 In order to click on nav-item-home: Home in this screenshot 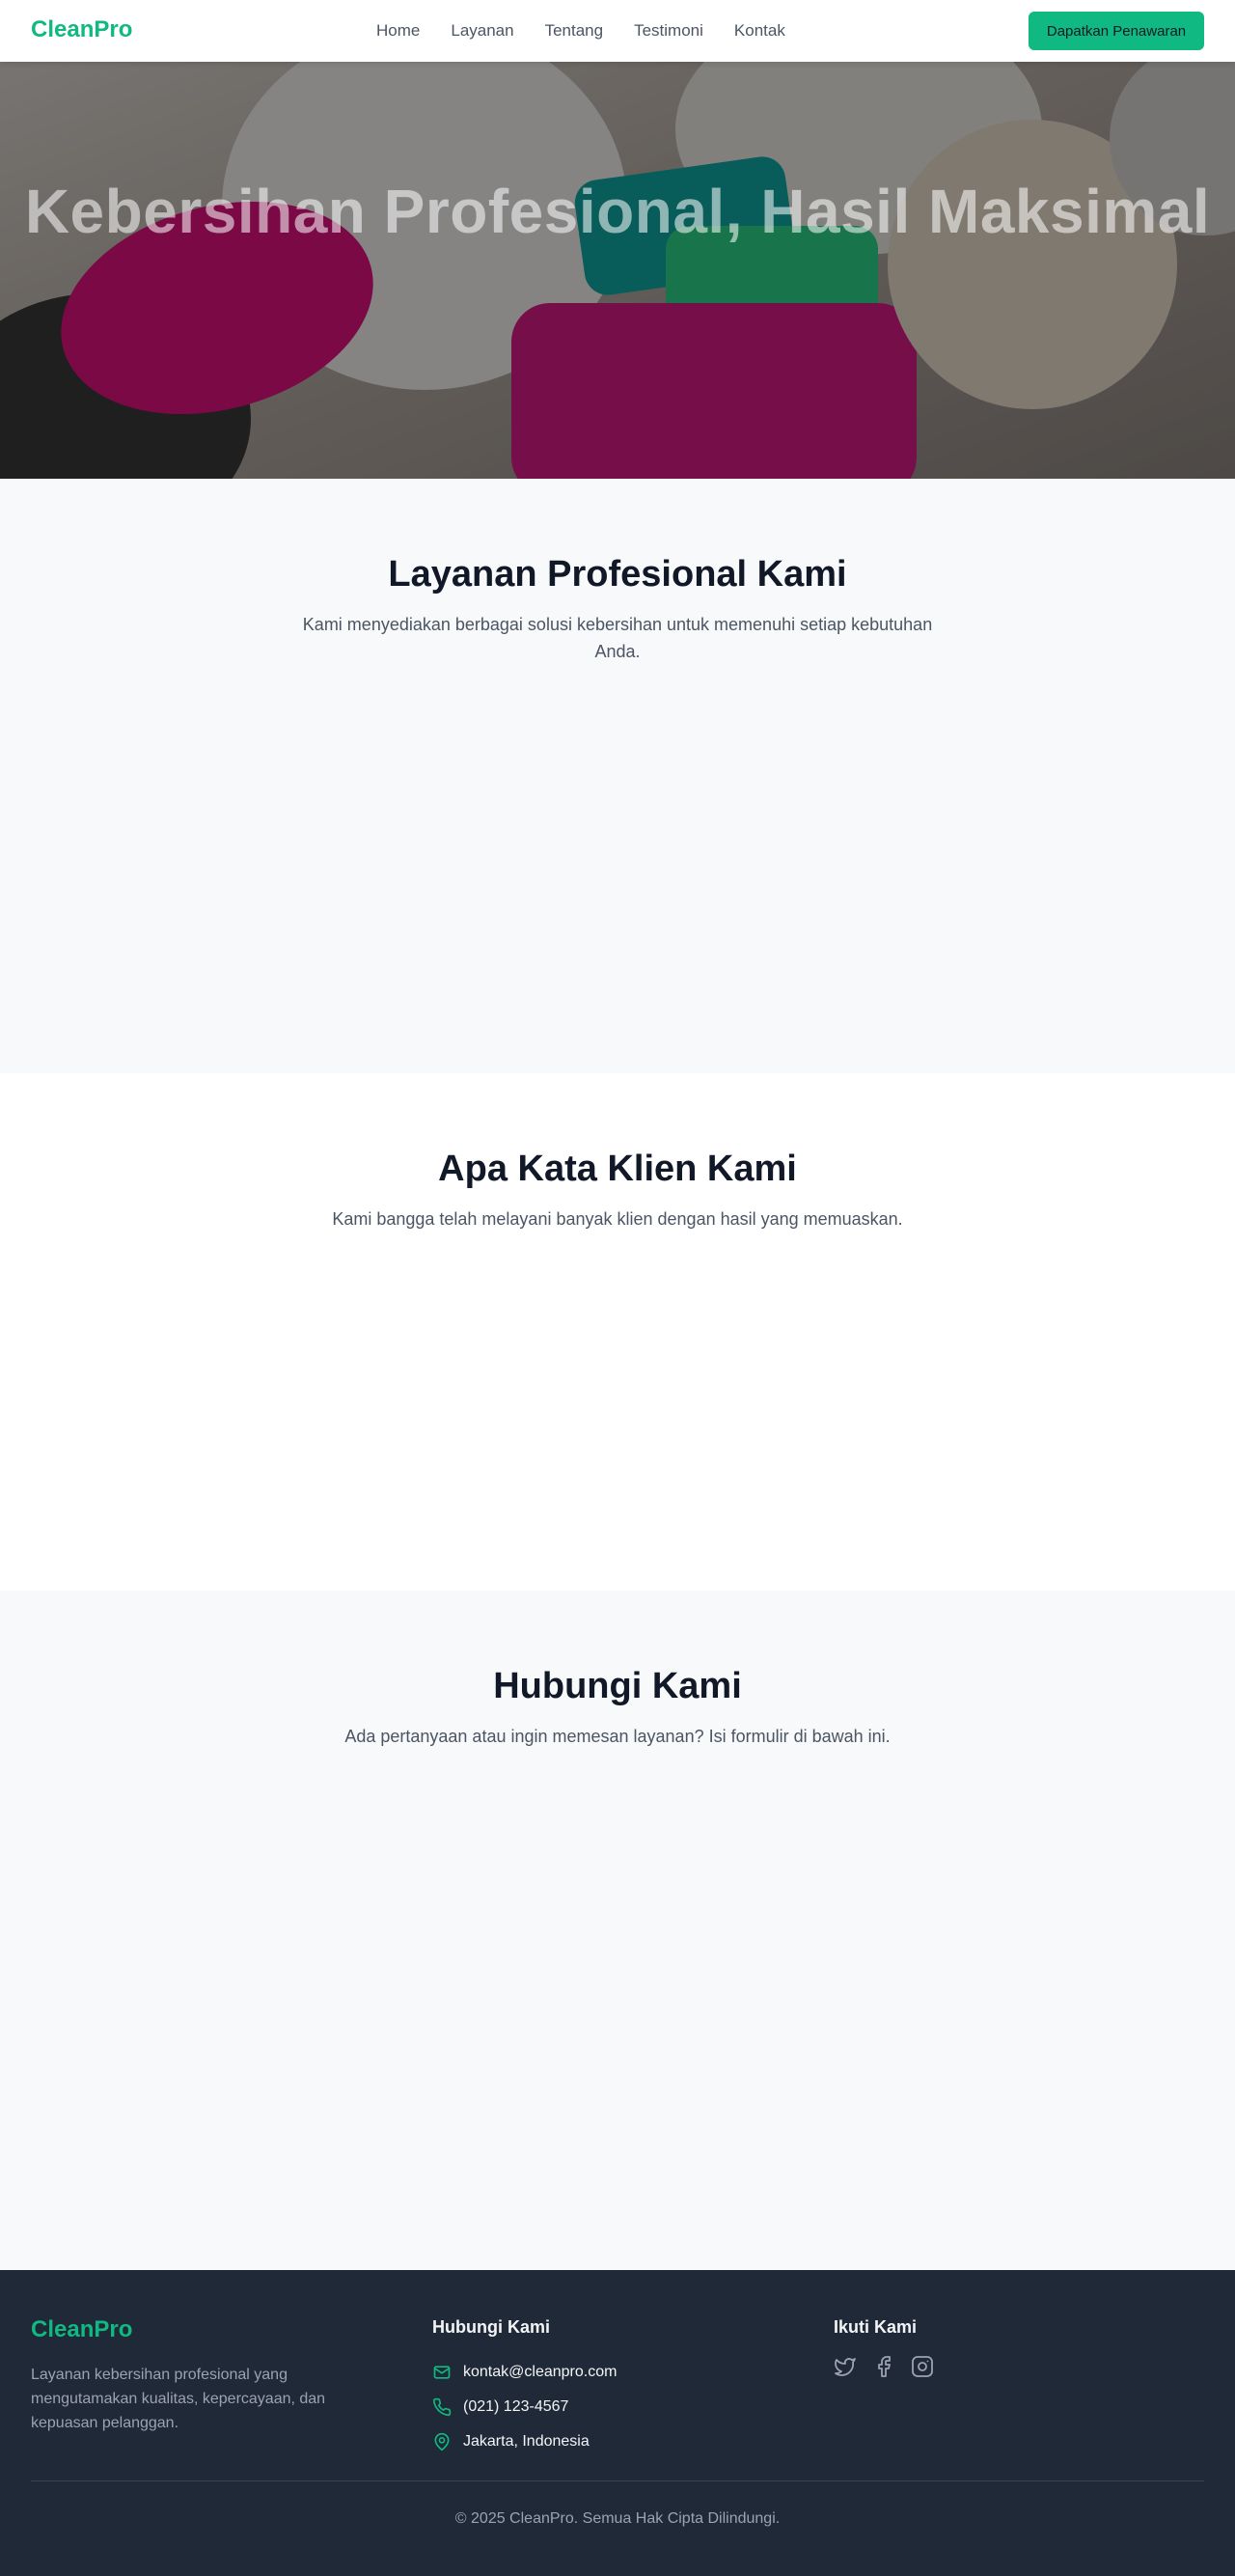, I will do `click(398, 31)`.